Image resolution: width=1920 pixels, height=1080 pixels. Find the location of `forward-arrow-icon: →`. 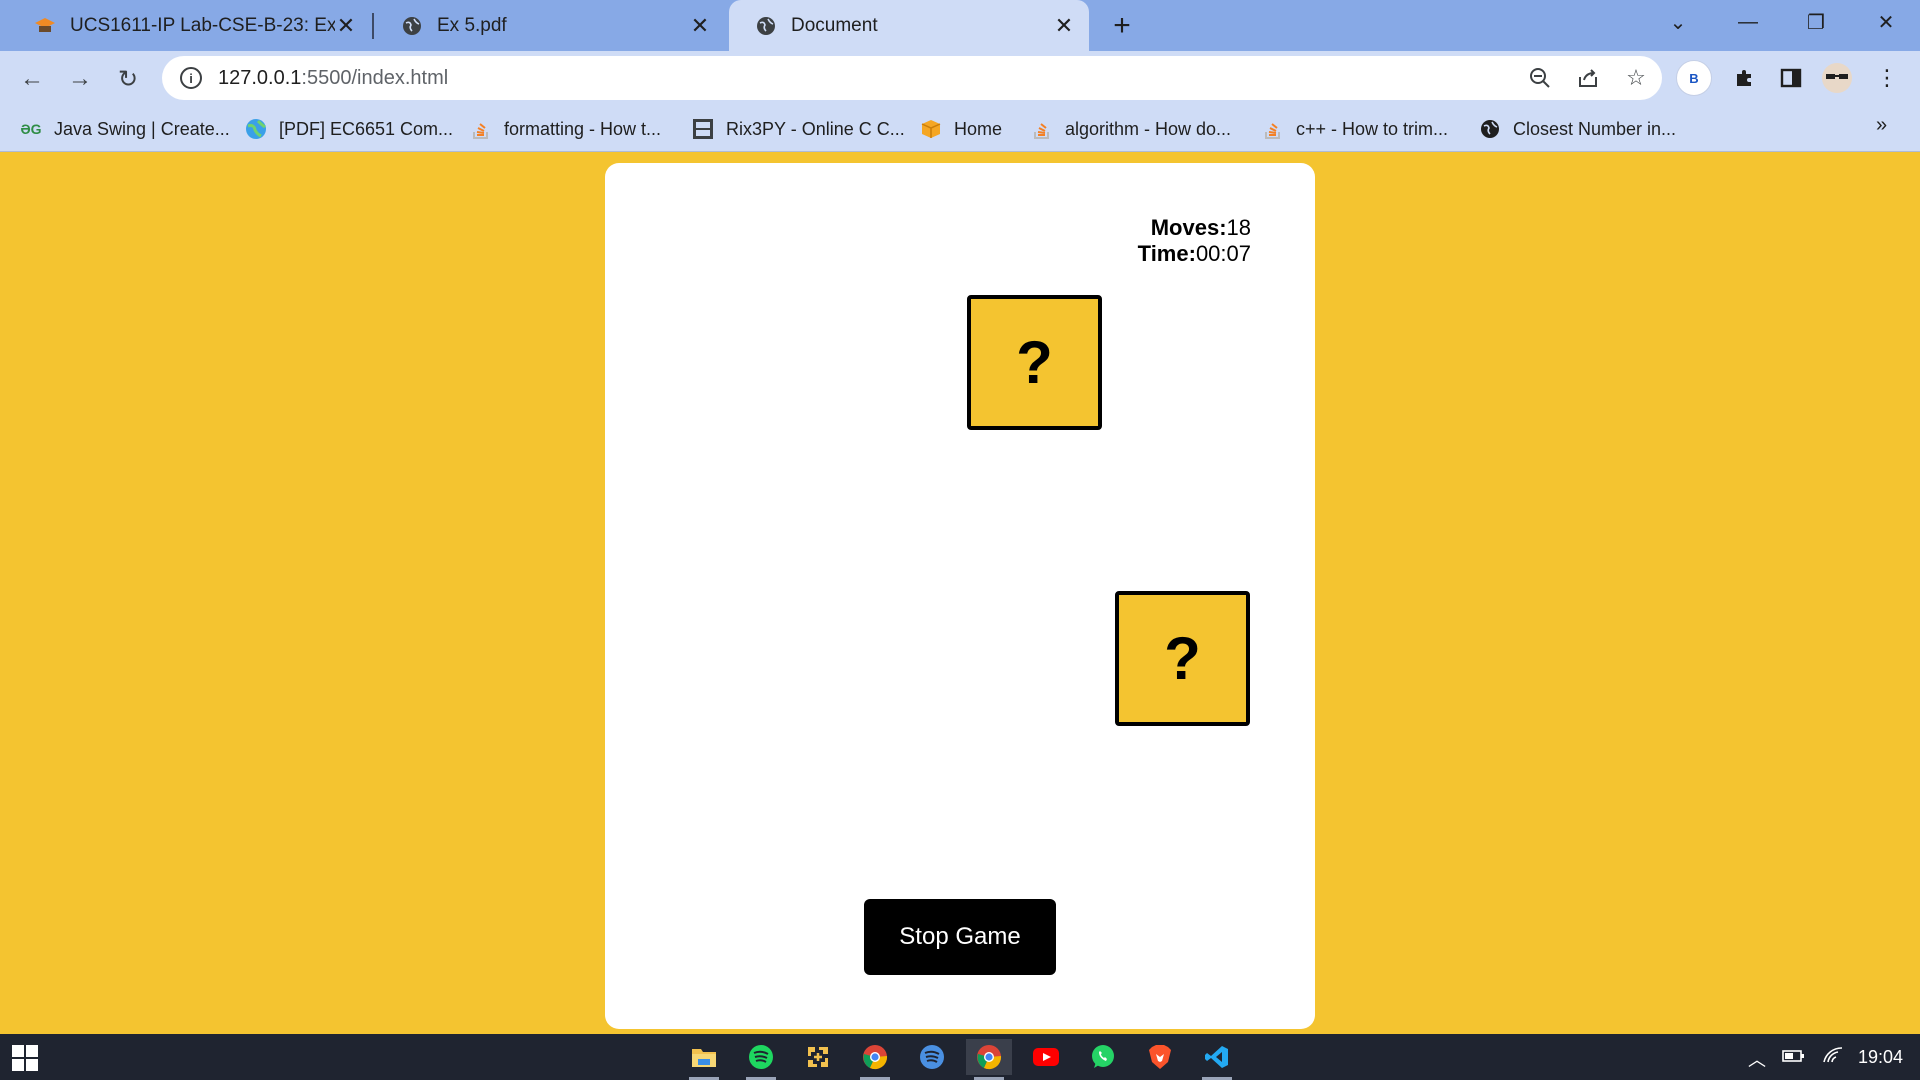

forward-arrow-icon: → is located at coordinates (80, 79).